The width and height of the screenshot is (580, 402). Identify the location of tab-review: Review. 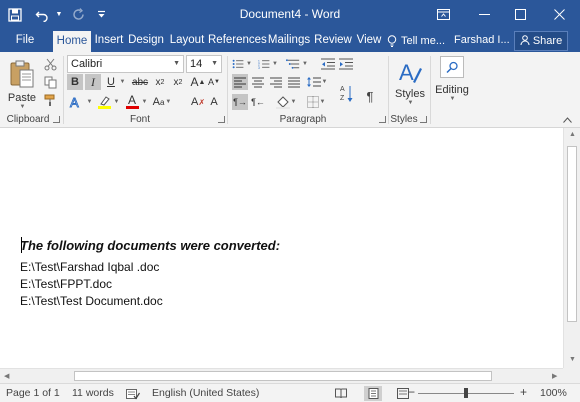
(333, 40).